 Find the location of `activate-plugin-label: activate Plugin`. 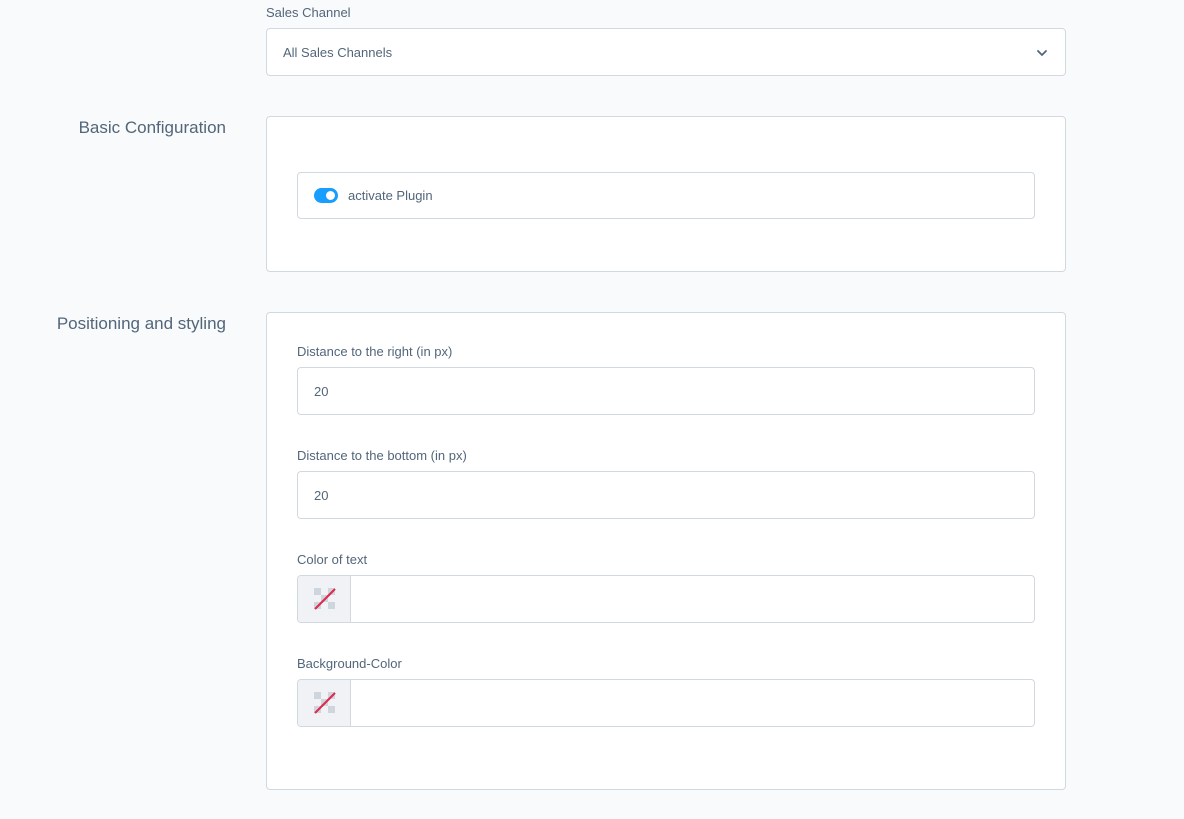

activate-plugin-label: activate Plugin is located at coordinates (390, 195).